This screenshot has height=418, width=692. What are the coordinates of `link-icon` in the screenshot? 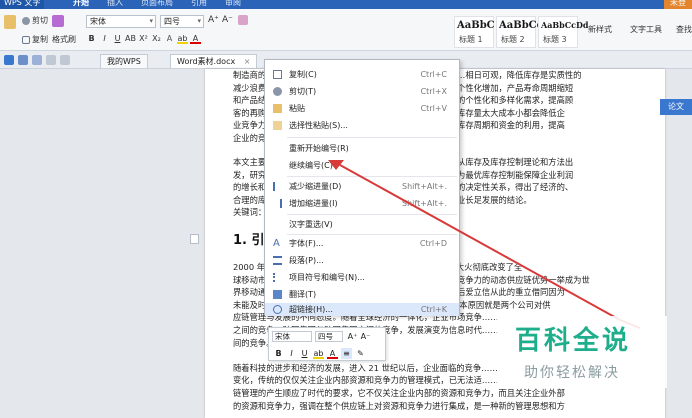 It's located at (277, 309).